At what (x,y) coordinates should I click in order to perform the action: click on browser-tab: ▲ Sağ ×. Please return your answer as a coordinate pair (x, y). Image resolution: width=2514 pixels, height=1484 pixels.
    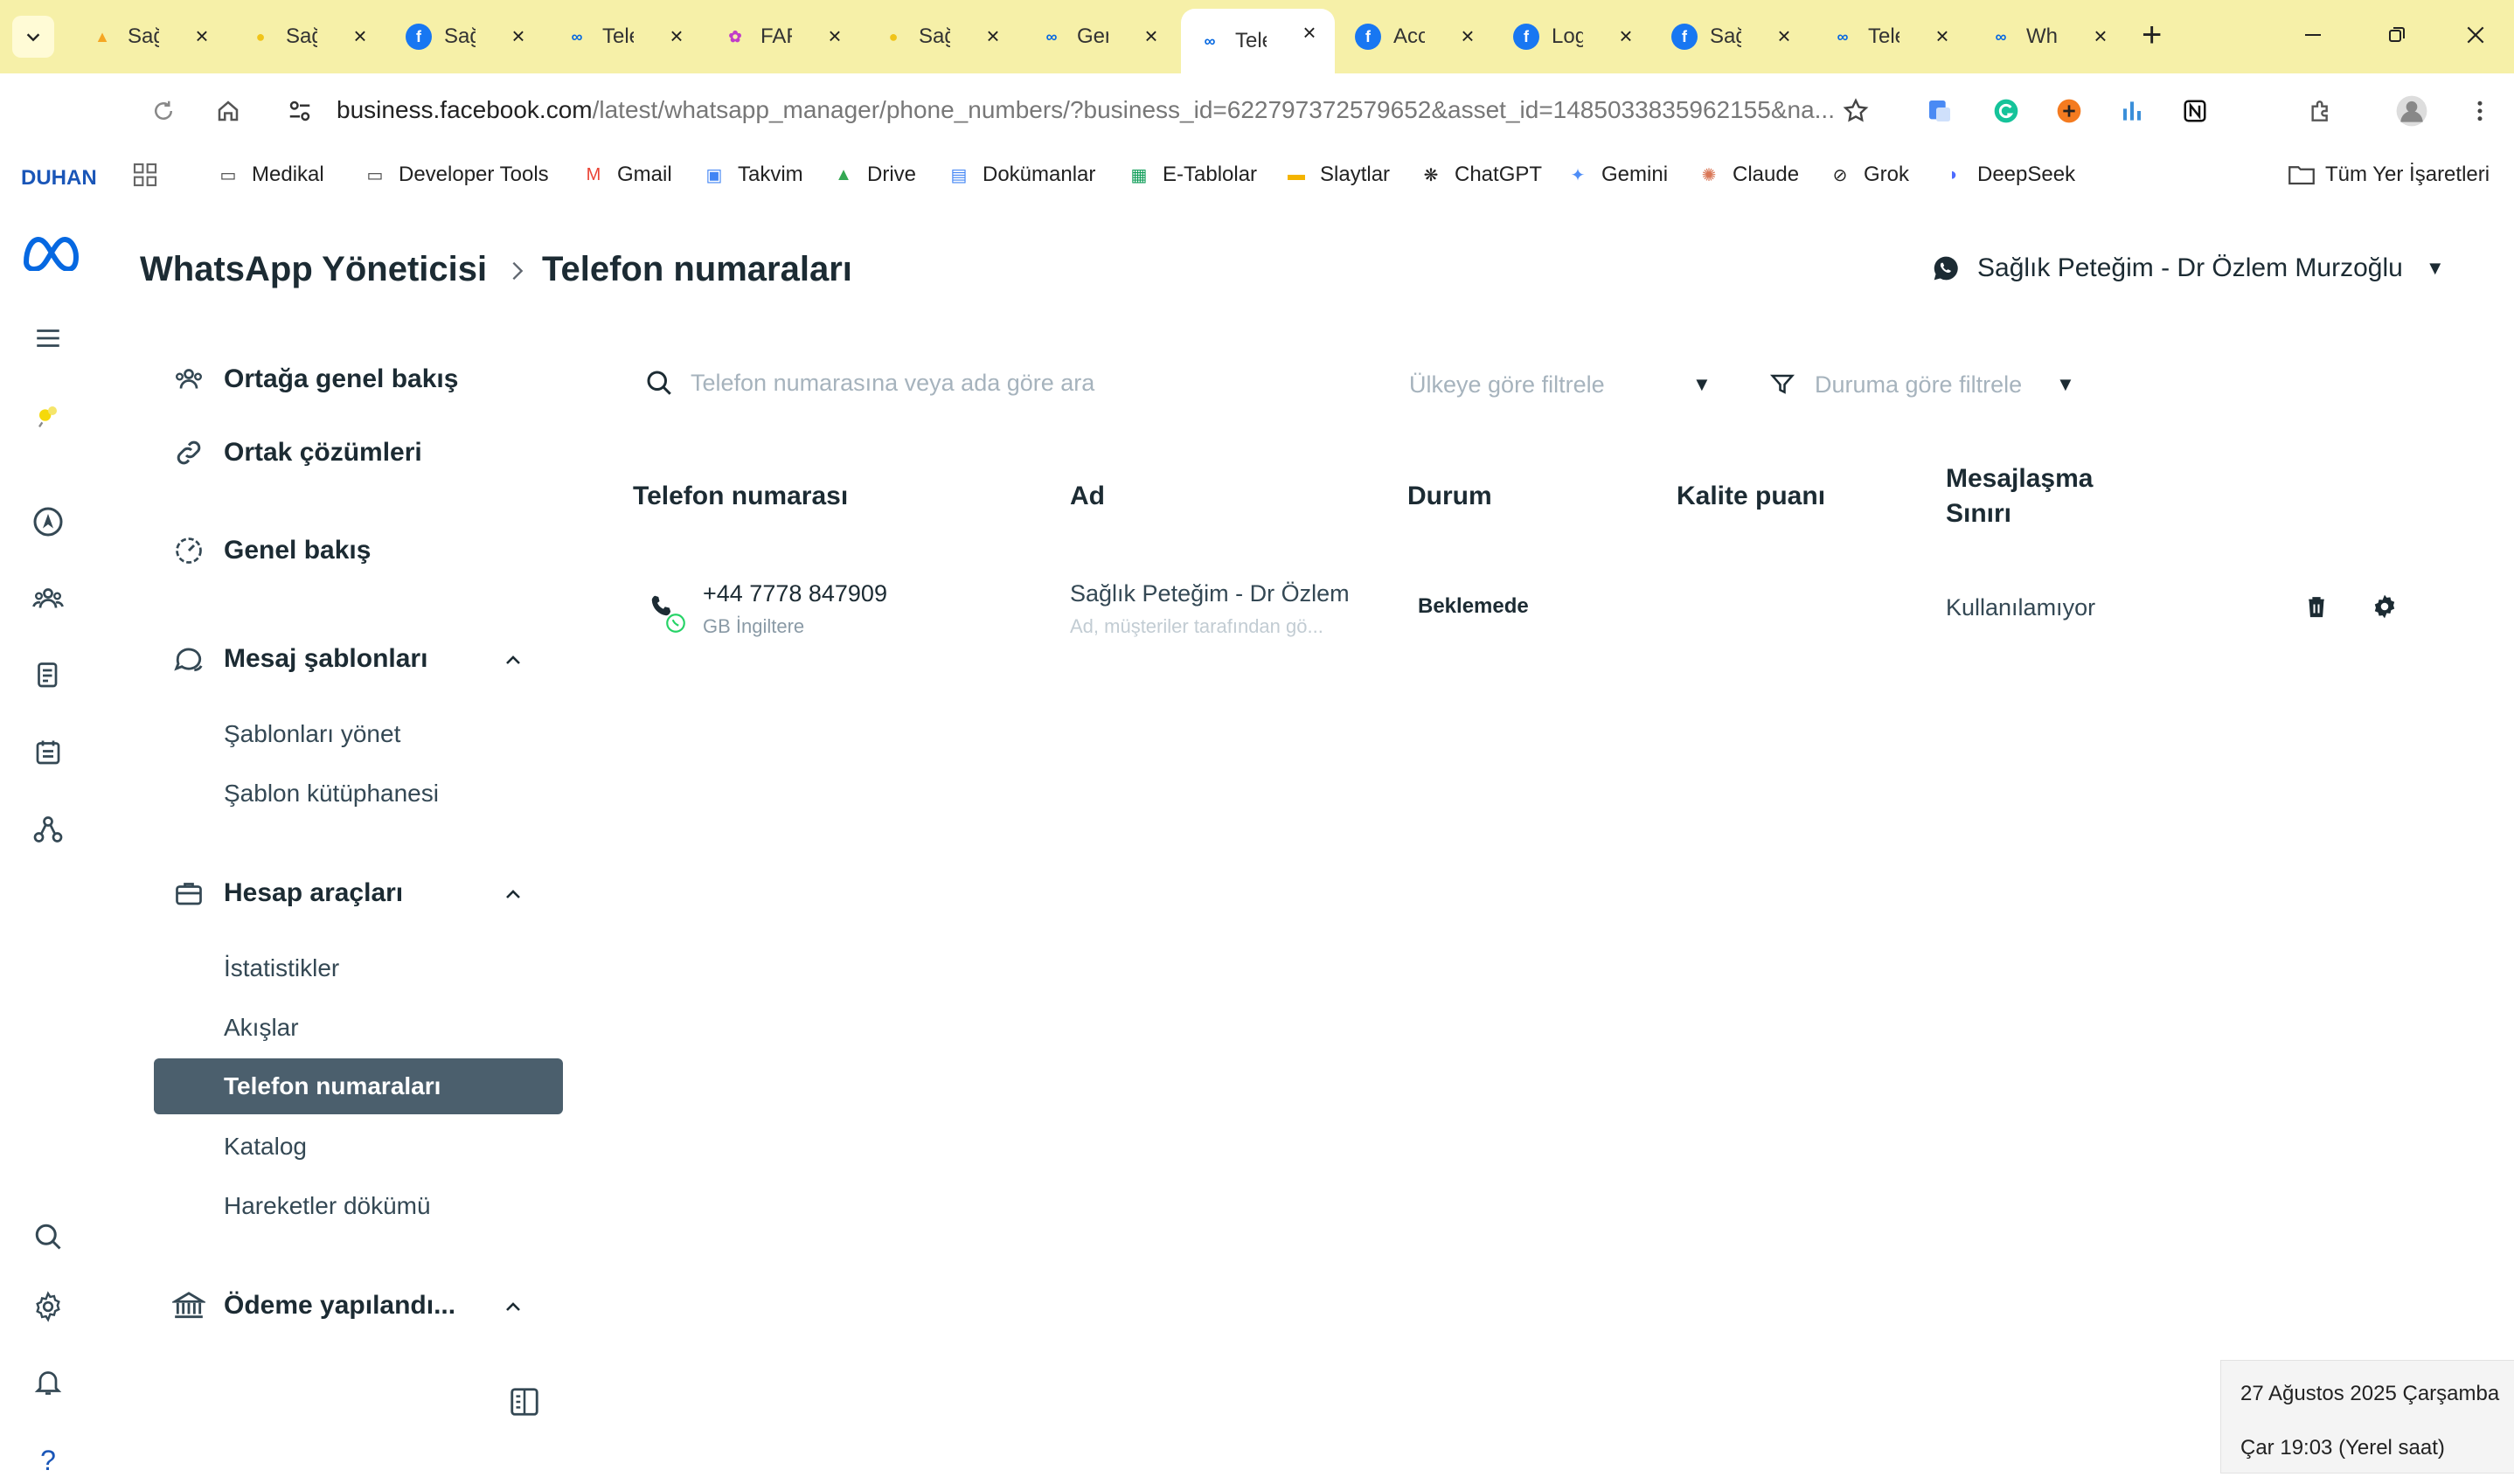
    Looking at the image, I should click on (150, 36).